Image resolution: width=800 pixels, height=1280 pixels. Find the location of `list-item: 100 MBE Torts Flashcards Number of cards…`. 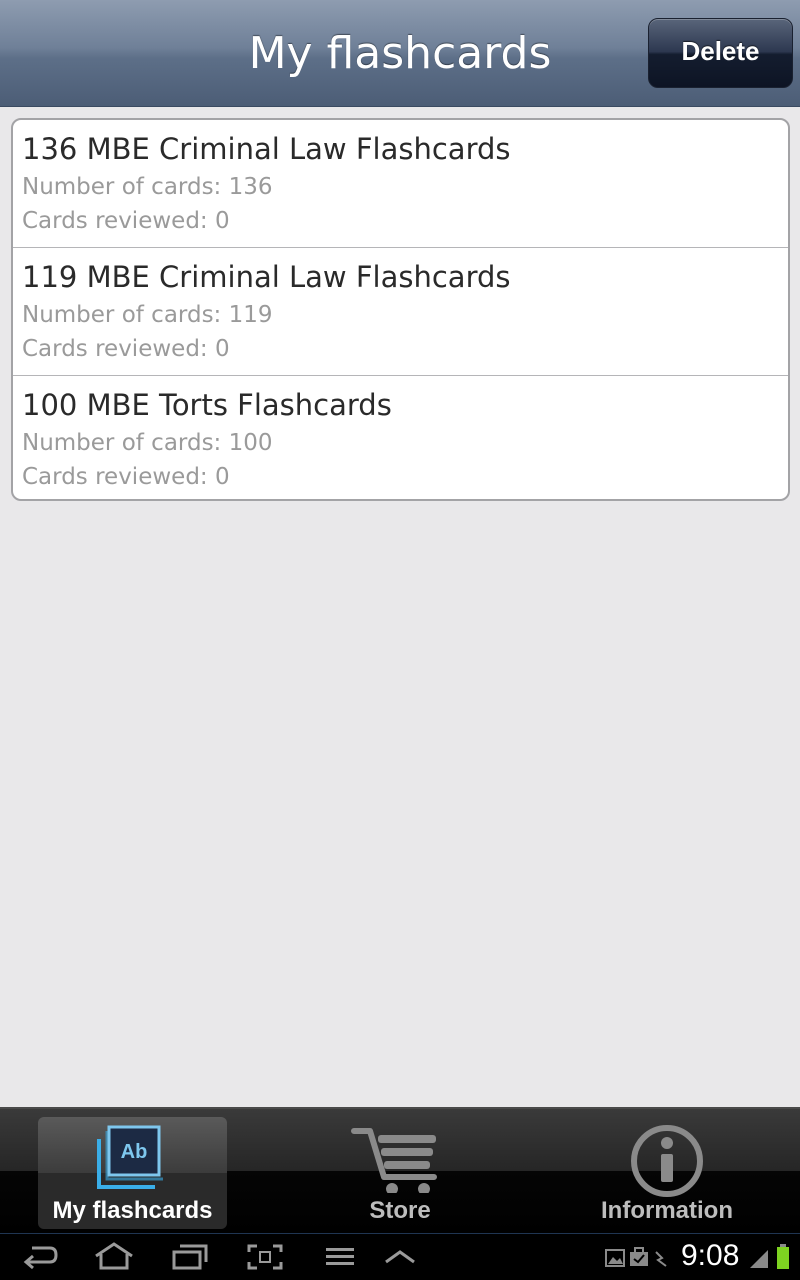

list-item: 100 MBE Torts Flashcards Number of cards… is located at coordinates (400, 437).